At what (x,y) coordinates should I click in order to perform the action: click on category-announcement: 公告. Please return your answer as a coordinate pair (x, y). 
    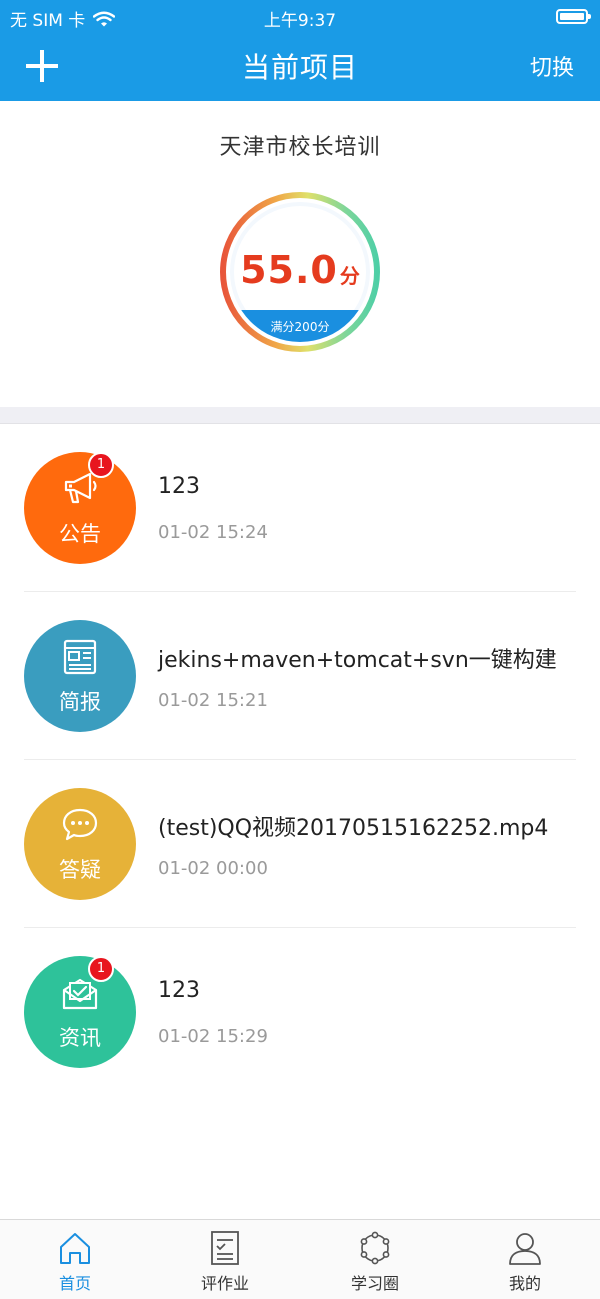
    Looking at the image, I should click on (80, 508).